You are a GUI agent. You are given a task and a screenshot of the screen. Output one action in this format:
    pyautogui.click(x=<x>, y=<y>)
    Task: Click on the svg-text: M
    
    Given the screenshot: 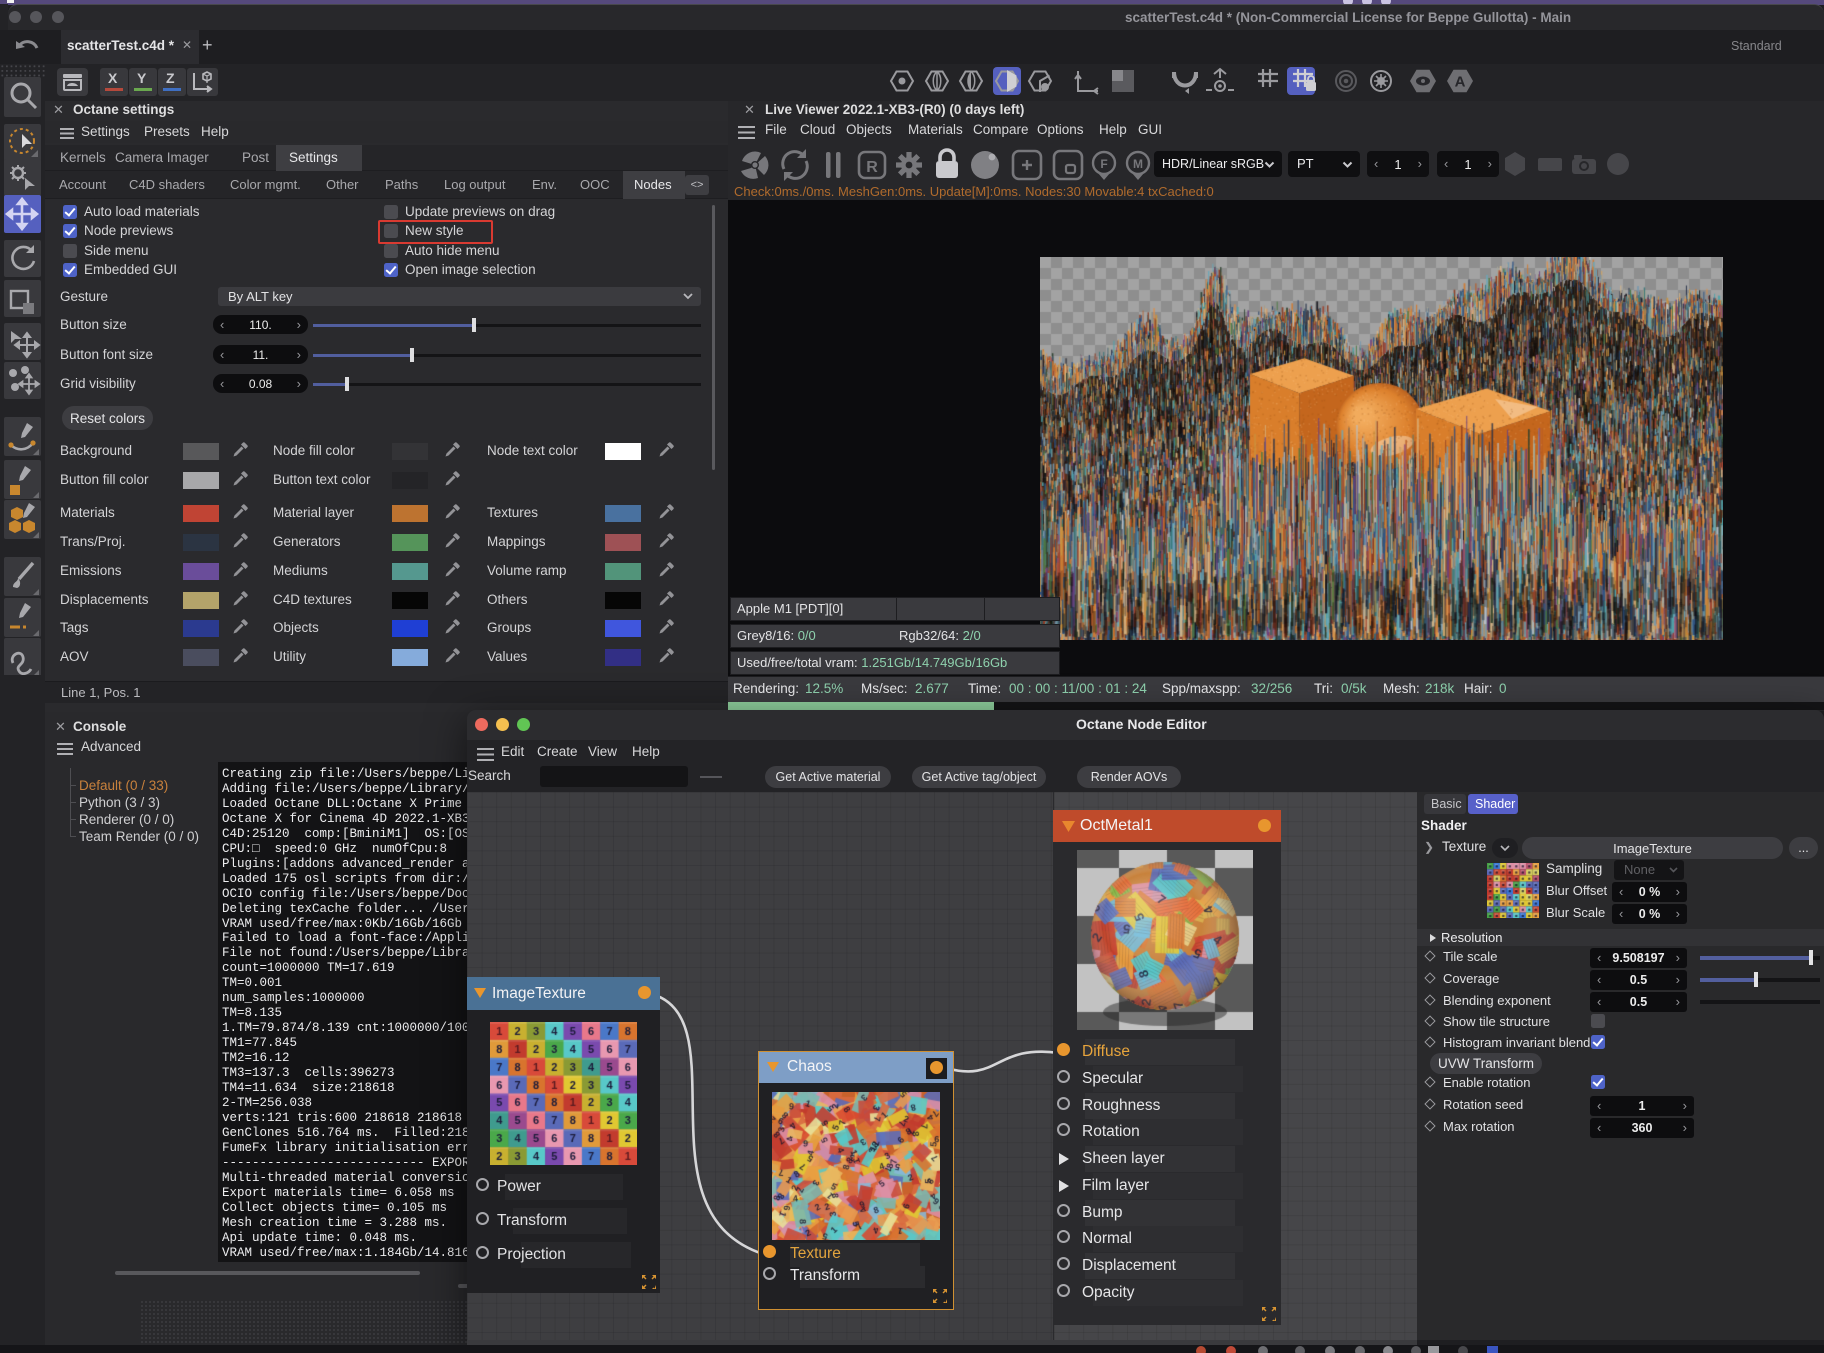 What is the action you would take?
    pyautogui.click(x=1138, y=164)
    